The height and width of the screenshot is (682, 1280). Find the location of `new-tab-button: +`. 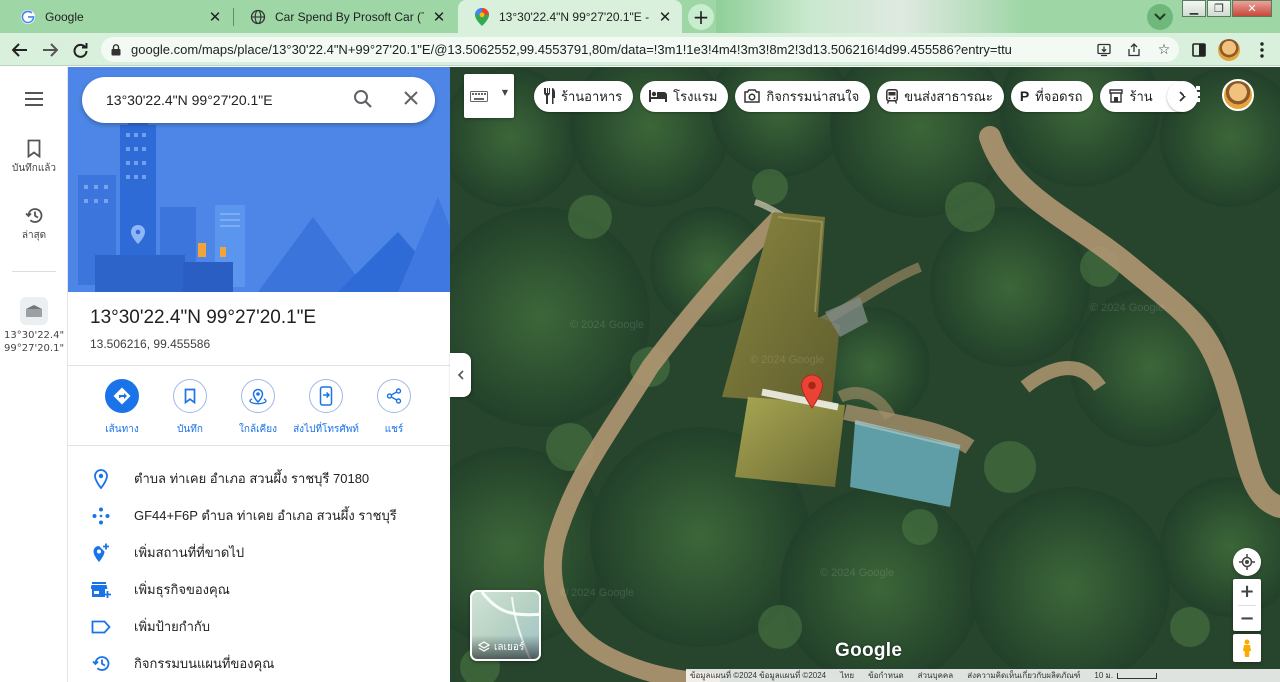

new-tab-button: + is located at coordinates (701, 17).